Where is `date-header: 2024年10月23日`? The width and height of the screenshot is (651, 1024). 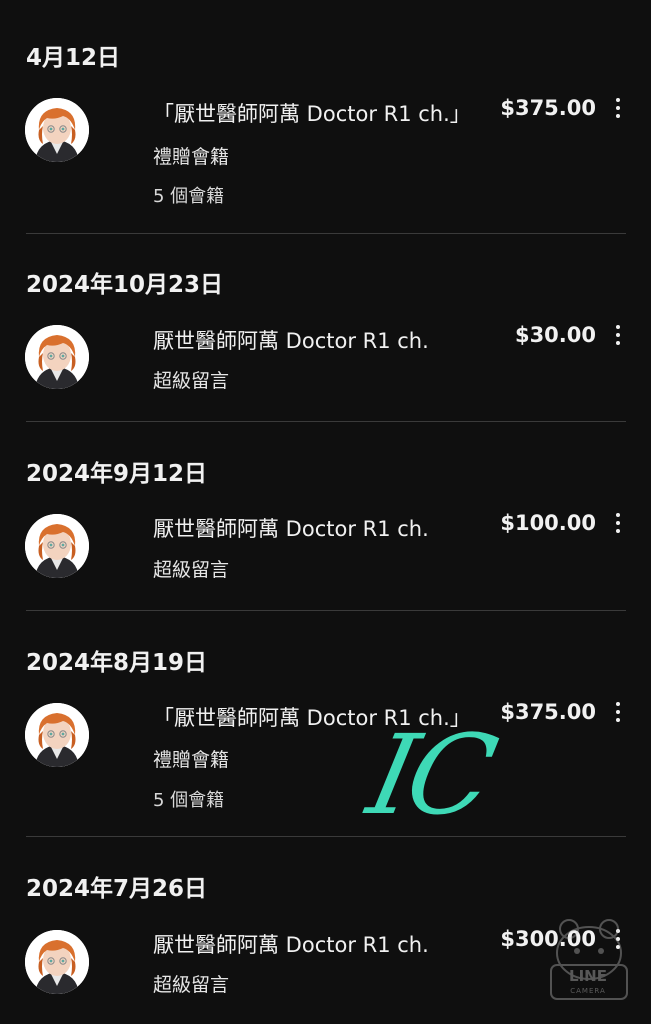 date-header: 2024年10月23日 is located at coordinates (125, 285).